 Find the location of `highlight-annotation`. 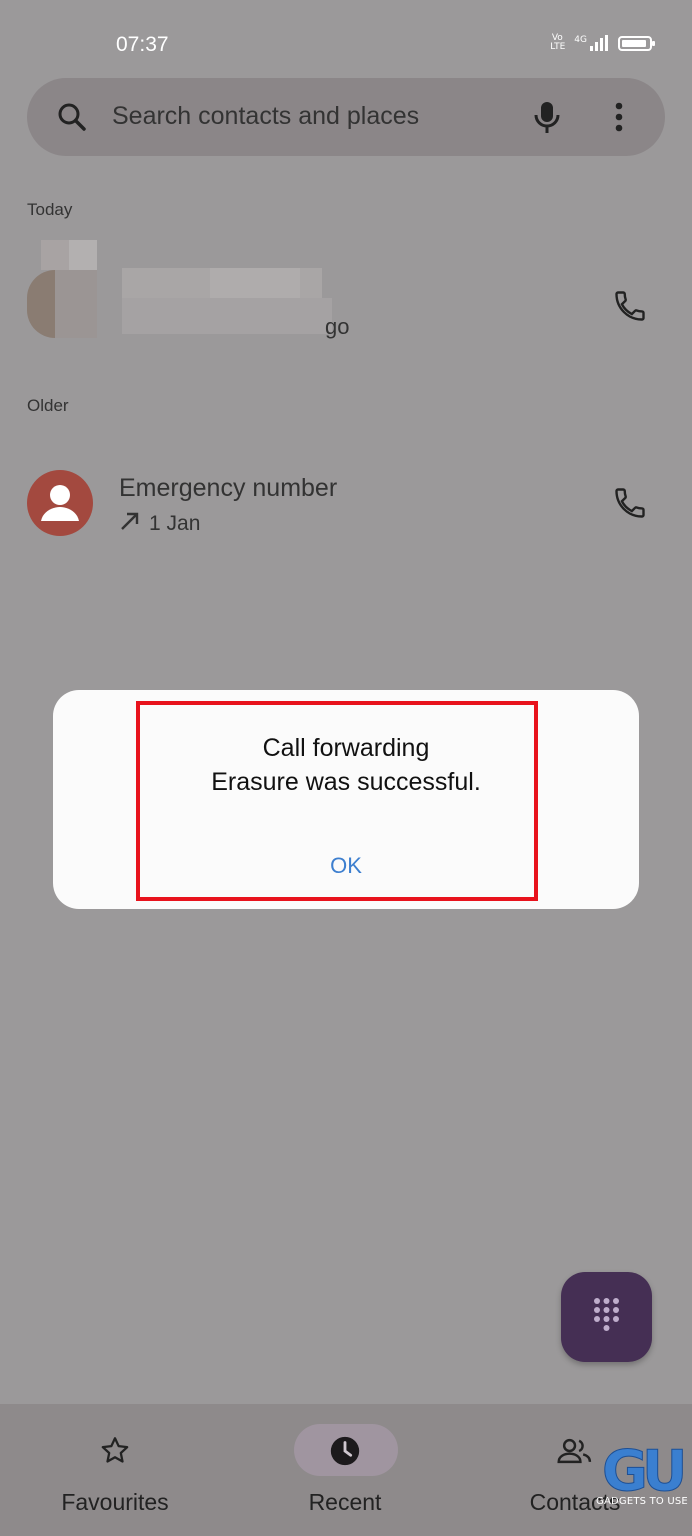

highlight-annotation is located at coordinates (337, 801).